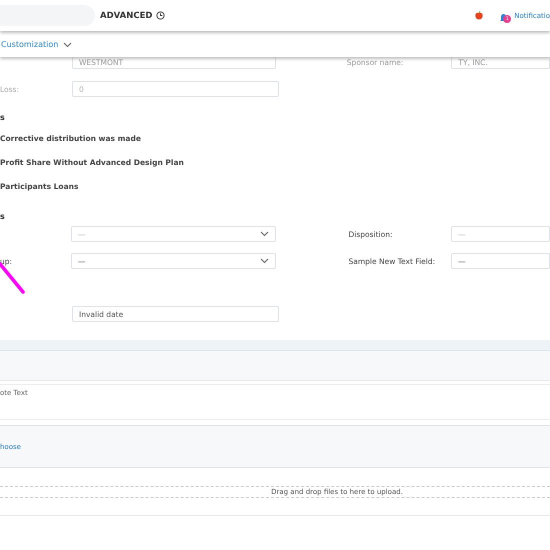 The width and height of the screenshot is (550, 550). I want to click on mode-title: ADVANCED, so click(126, 15).